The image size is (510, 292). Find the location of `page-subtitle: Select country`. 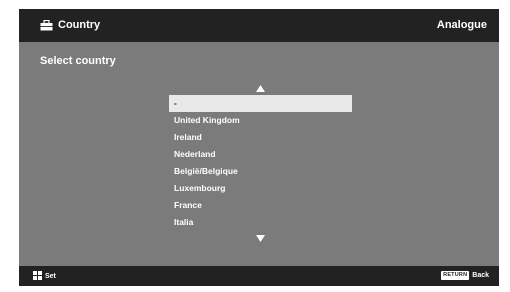

page-subtitle: Select country is located at coordinates (78, 61).